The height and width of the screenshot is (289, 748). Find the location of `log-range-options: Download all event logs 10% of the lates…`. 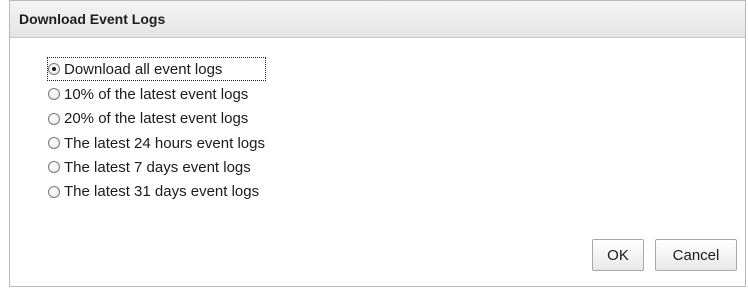

log-range-options: Download all event logs 10% of the lates… is located at coordinates (156, 130).